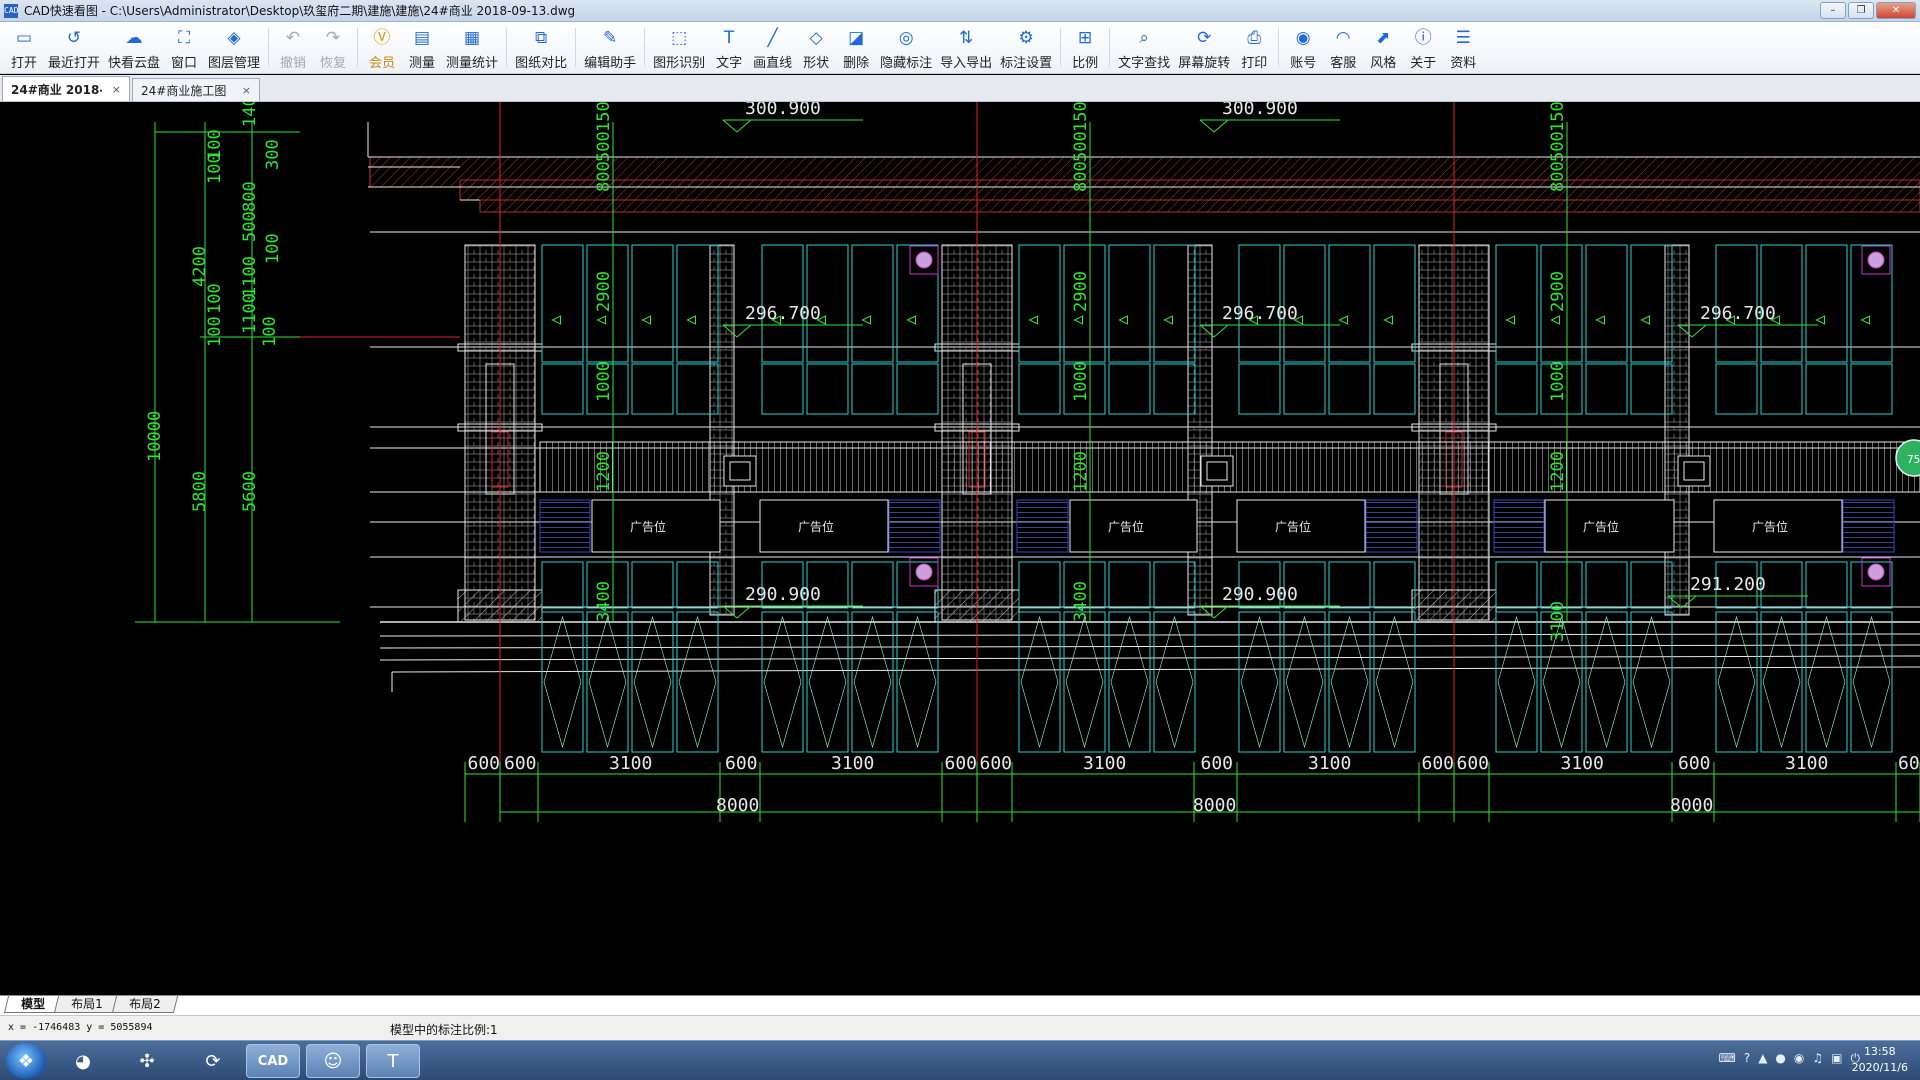  I want to click on toolbar-button-undo: ↶ 撤销, so click(293, 47).